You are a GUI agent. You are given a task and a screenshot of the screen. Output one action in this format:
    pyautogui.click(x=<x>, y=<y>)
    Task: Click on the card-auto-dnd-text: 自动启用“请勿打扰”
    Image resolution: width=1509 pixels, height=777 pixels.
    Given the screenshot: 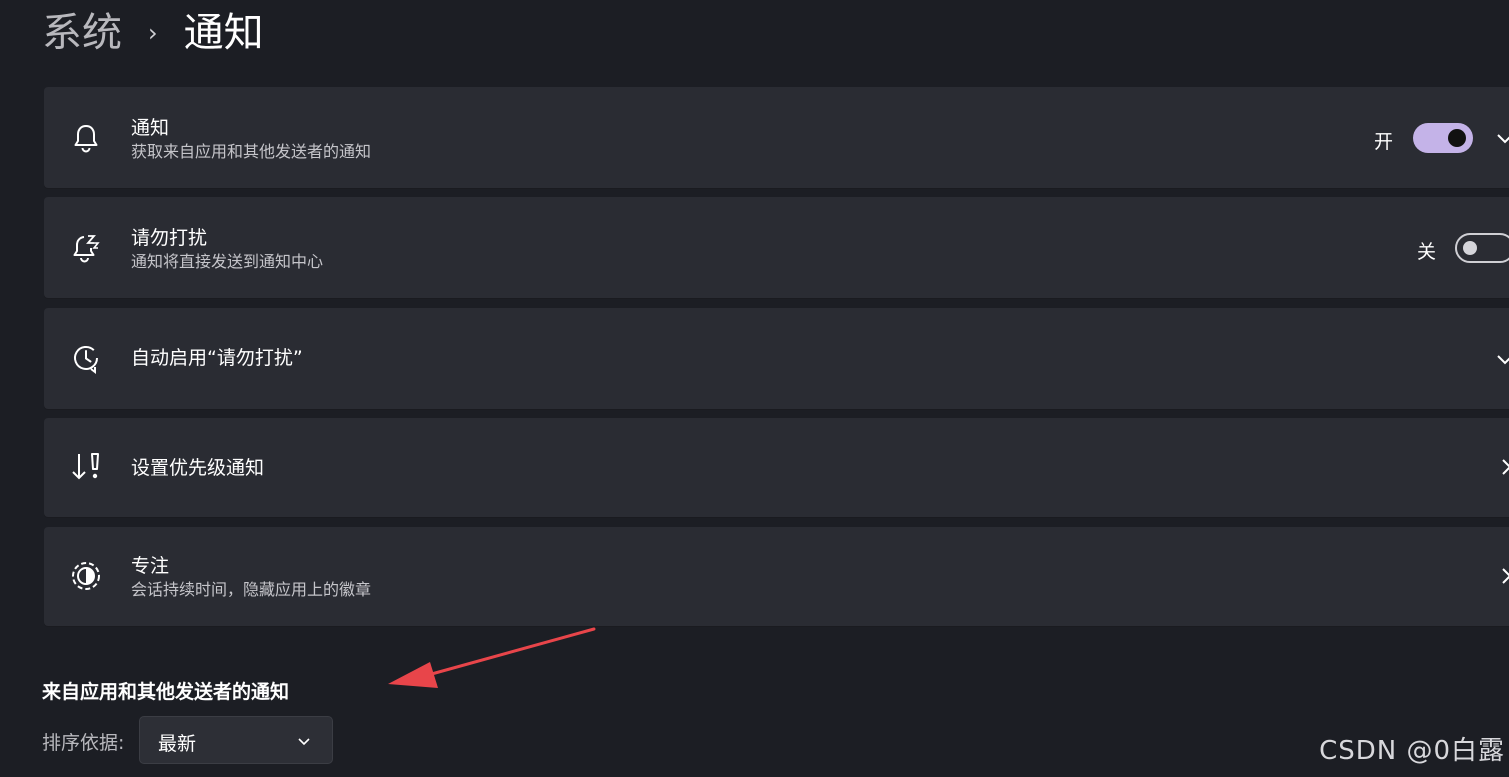 What is the action you would take?
    pyautogui.click(x=217, y=358)
    